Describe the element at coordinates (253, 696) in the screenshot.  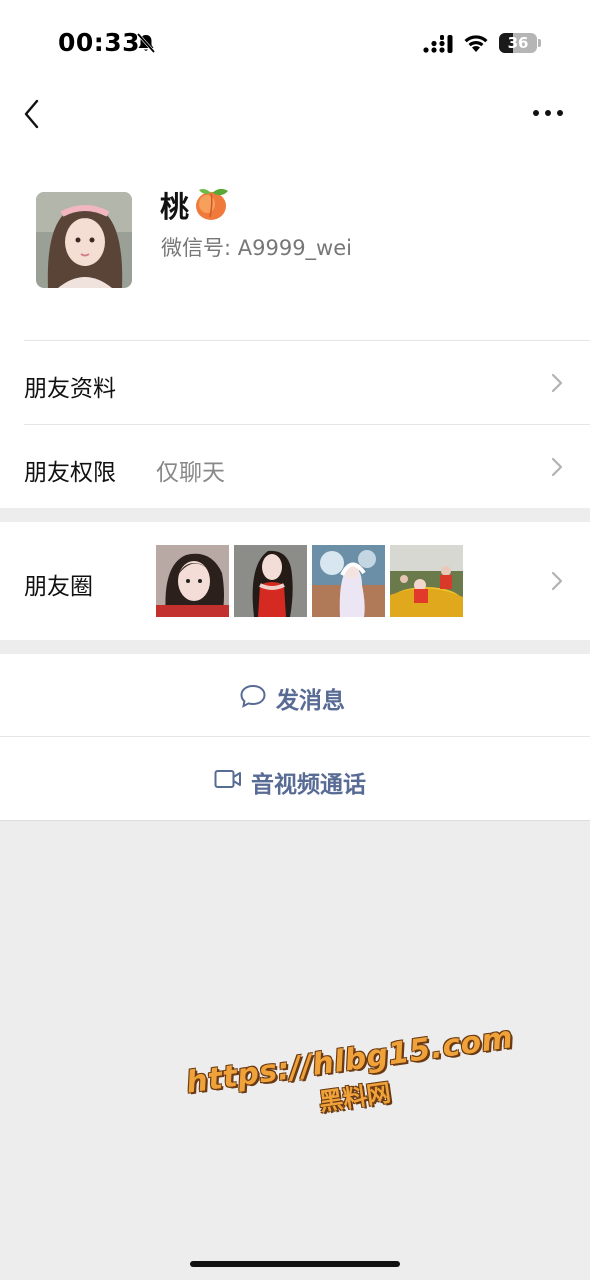
I see `chat-bubble-icon` at that location.